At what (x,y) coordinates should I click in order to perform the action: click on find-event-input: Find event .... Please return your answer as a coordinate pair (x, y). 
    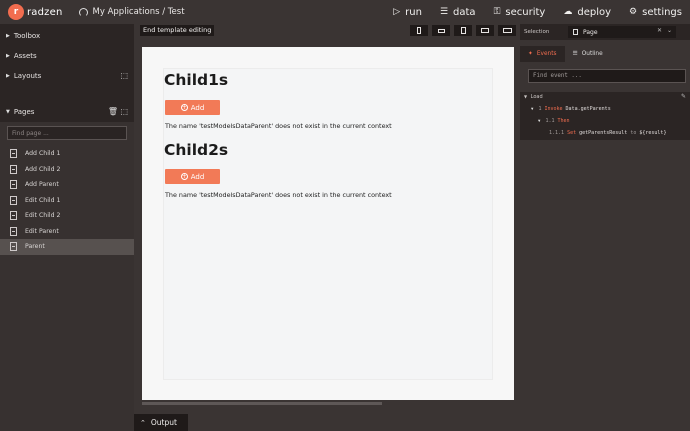
    Looking at the image, I should click on (607, 76).